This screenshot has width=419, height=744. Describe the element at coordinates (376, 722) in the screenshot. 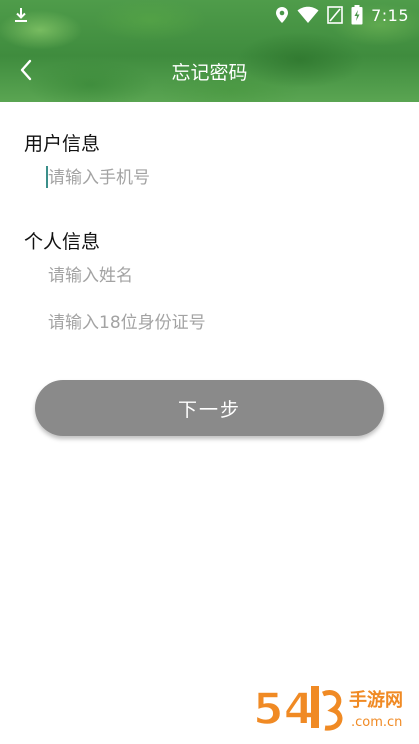

I see `svg-text: .com.cn` at that location.